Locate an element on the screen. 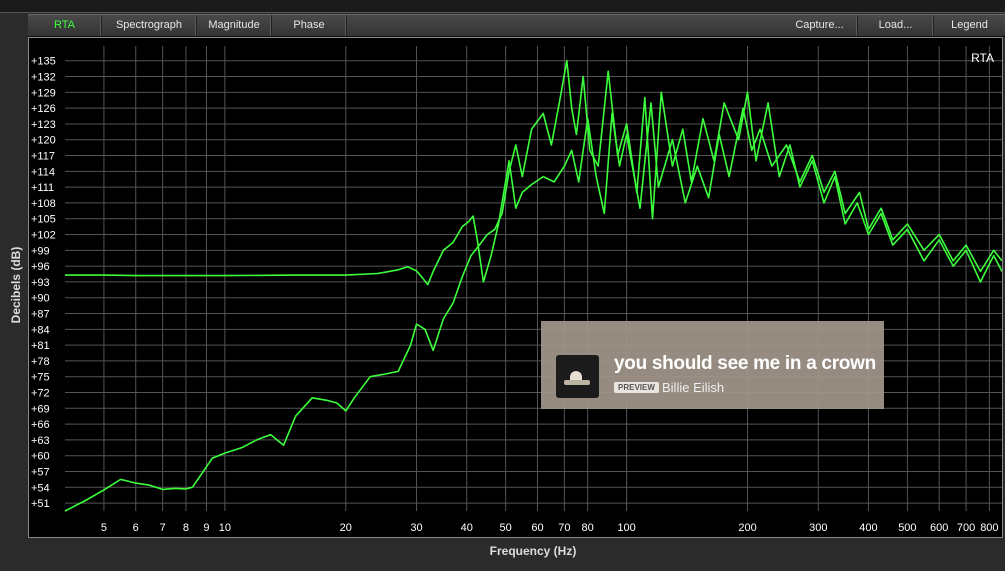 This screenshot has height=571, width=1005. x-tick-label: 600 is located at coordinates (939, 528).